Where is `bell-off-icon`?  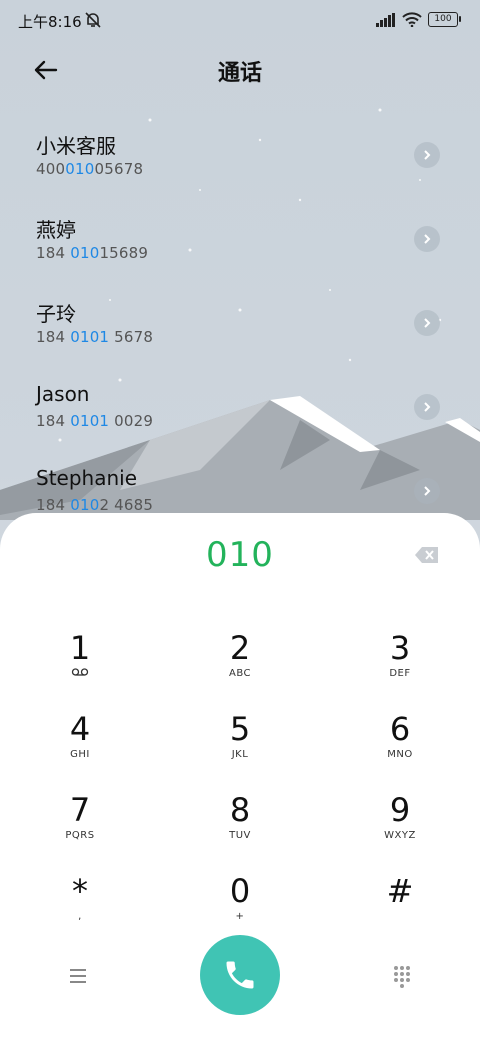
bell-off-icon is located at coordinates (93, 20).